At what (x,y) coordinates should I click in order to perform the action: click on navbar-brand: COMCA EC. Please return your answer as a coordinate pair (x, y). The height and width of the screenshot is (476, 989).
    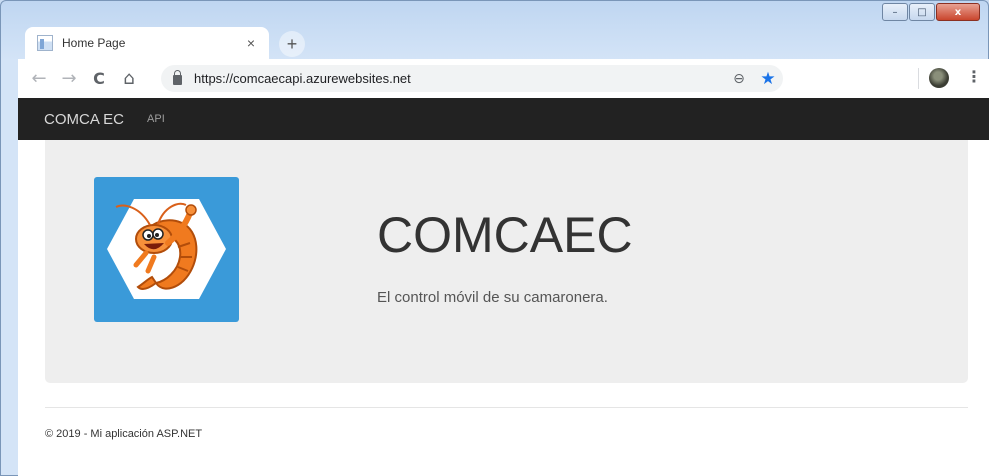
    Looking at the image, I should click on (84, 119).